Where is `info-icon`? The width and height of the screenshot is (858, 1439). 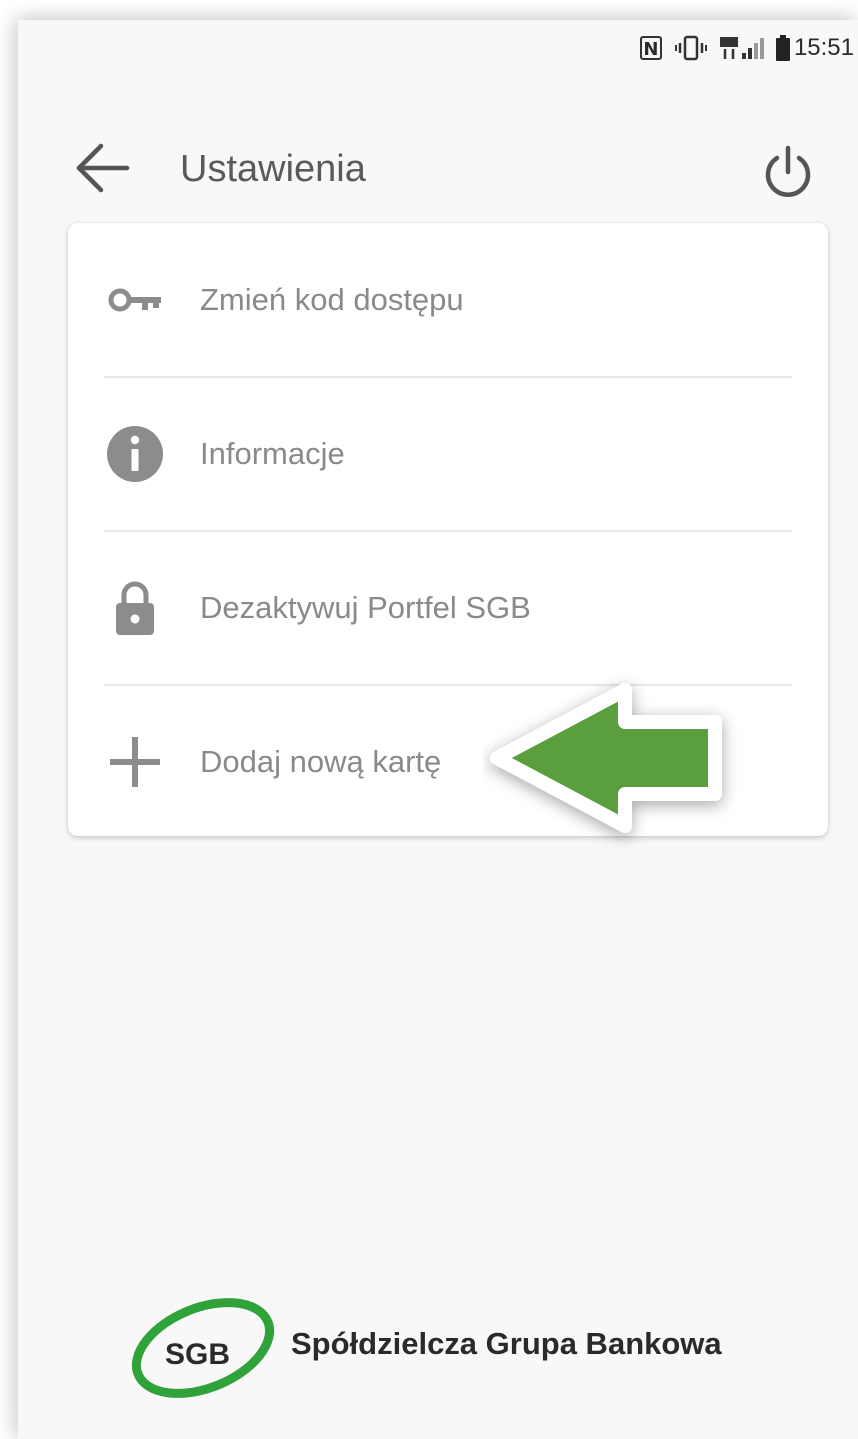 info-icon is located at coordinates (135, 453).